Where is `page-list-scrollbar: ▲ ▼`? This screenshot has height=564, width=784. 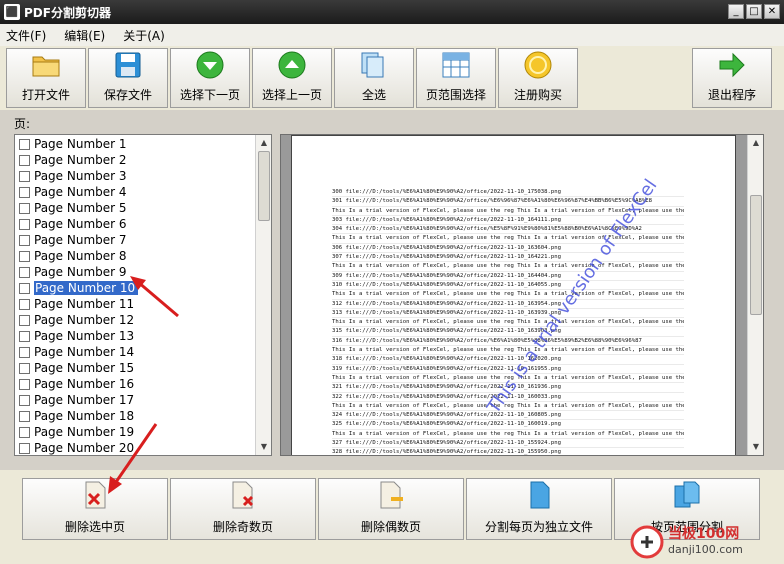
page-list-scrollbar: ▲ ▼ is located at coordinates (263, 295).